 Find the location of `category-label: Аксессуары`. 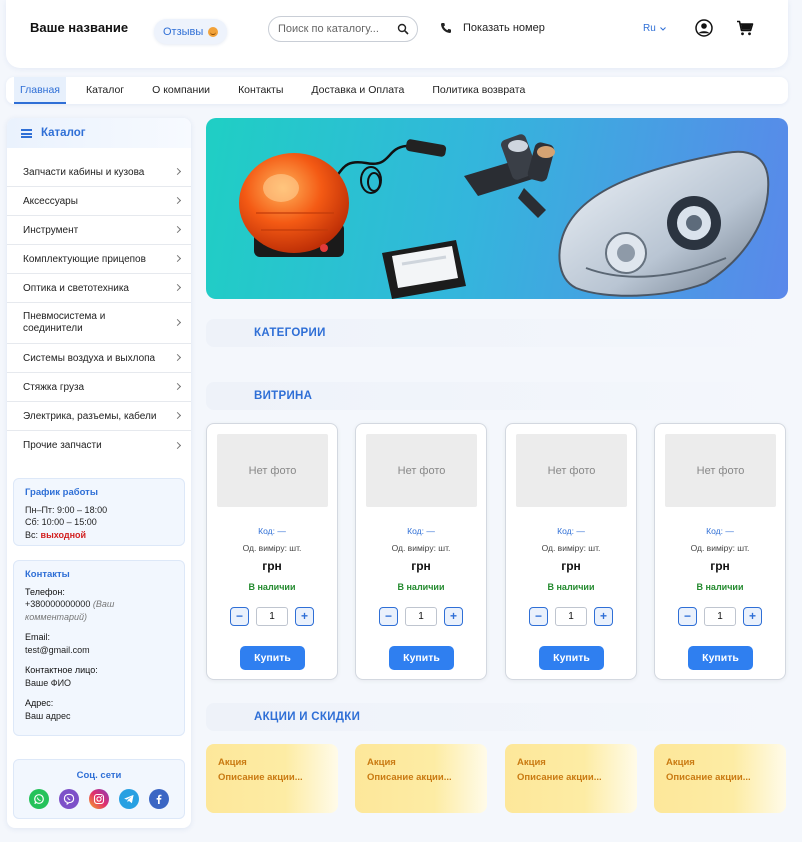

category-label: Аксессуары is located at coordinates (50, 201).